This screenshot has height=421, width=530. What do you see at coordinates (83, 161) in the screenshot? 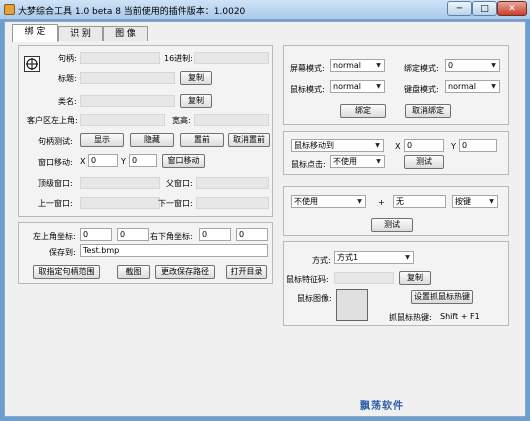
I see `move-x-label: X` at bounding box center [83, 161].